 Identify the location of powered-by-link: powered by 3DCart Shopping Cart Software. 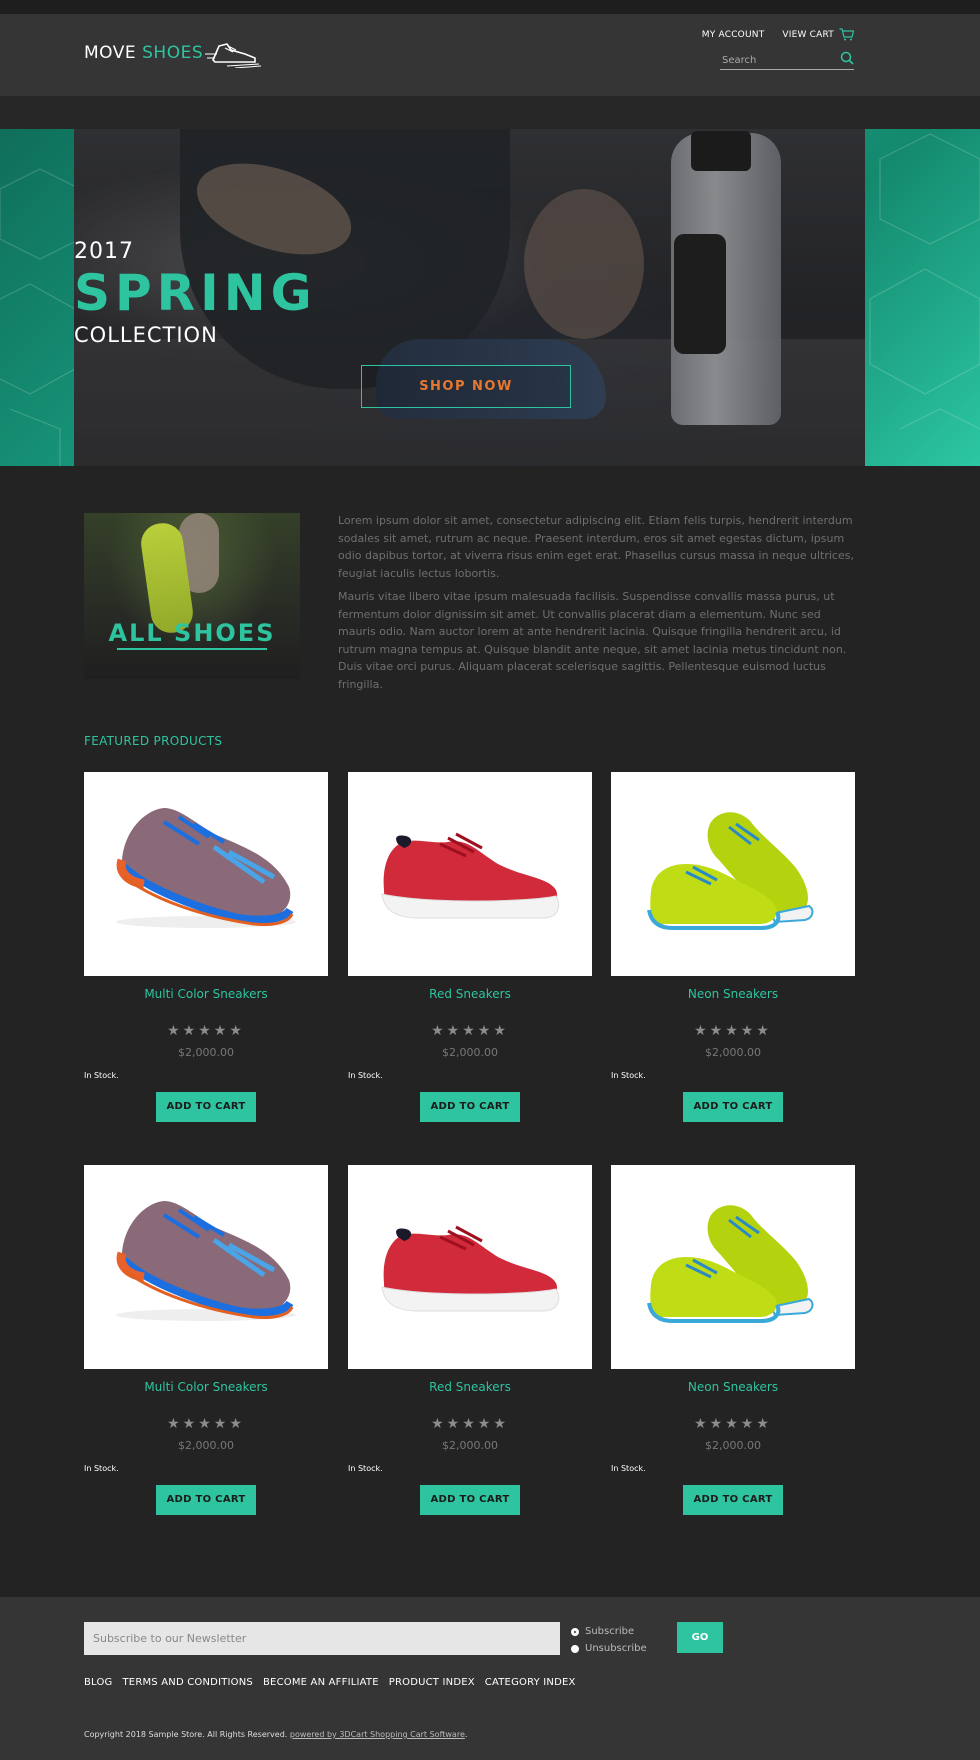
(377, 1734).